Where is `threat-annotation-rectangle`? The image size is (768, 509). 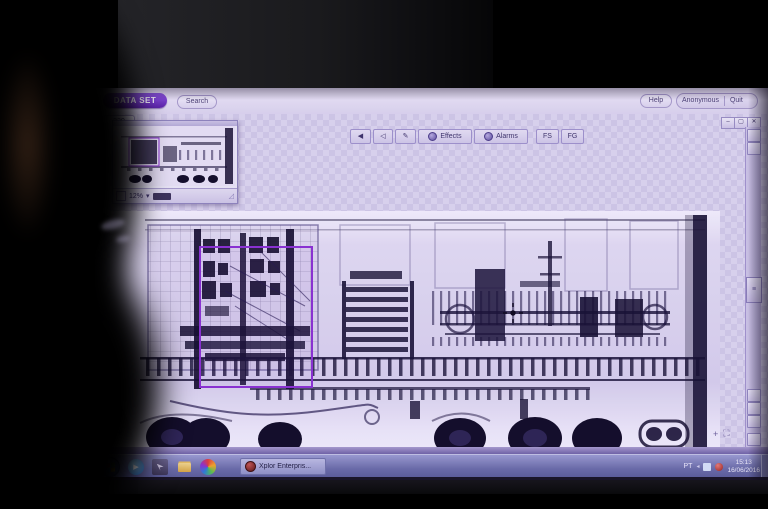 threat-annotation-rectangle is located at coordinates (256, 317).